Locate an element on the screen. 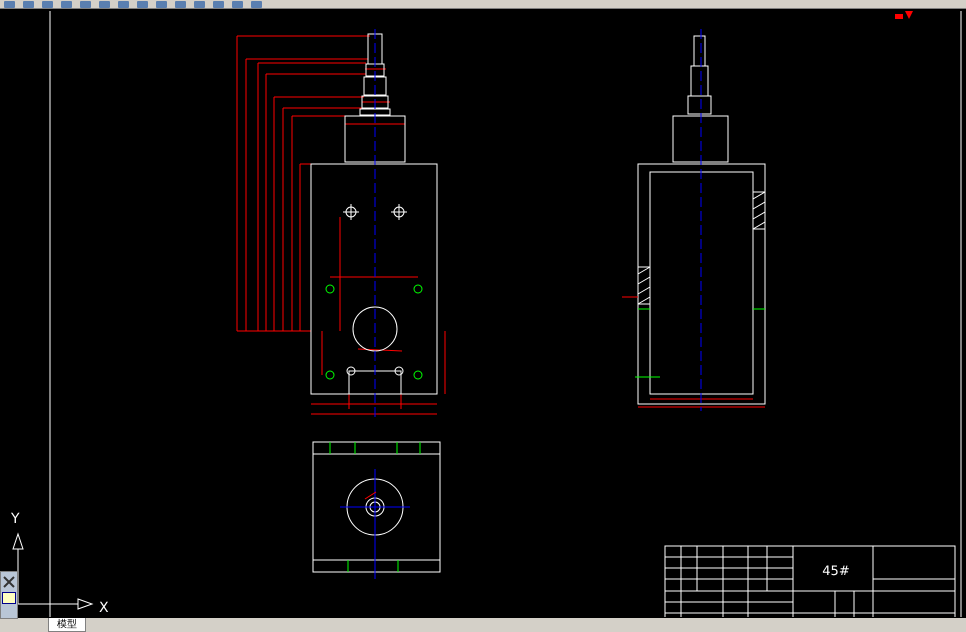  layout-tab: 模型 is located at coordinates (67, 625).